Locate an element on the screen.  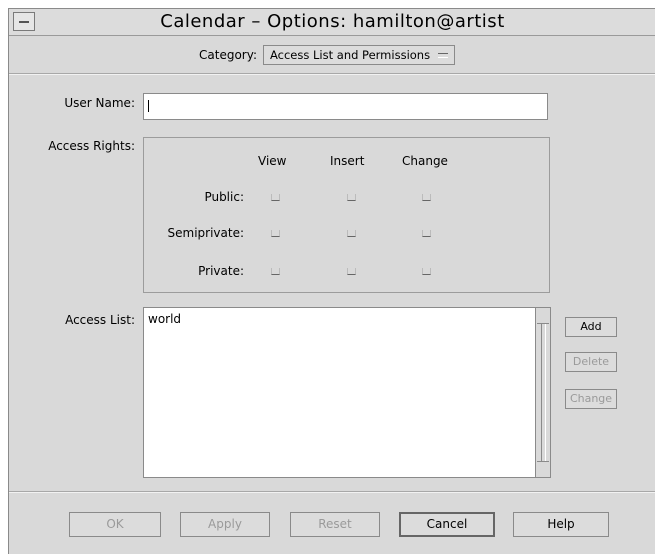
semiprivate-insert-checkbox is located at coordinates (351, 233).